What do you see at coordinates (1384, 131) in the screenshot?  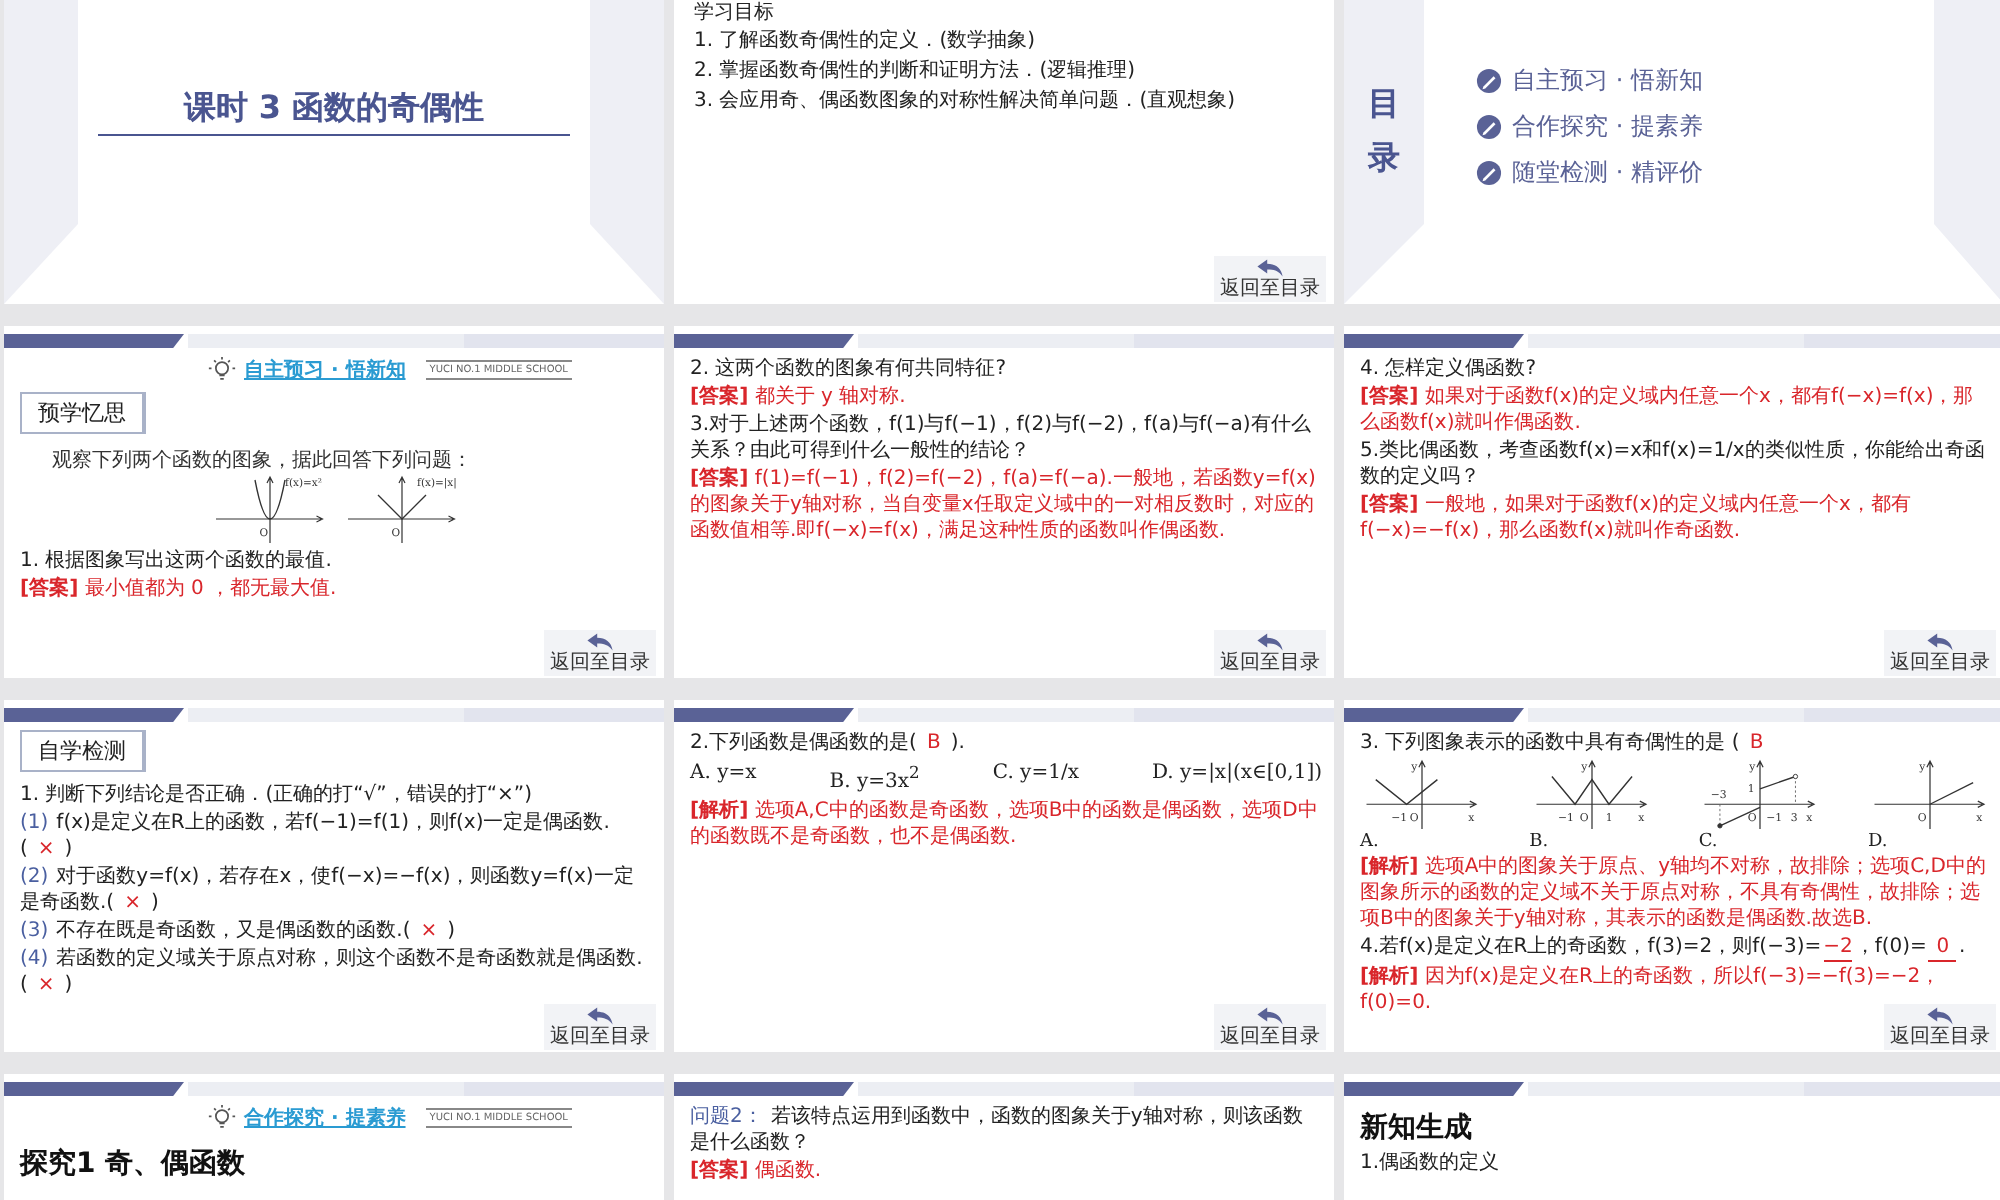 I see `toc-heading: 目录` at bounding box center [1384, 131].